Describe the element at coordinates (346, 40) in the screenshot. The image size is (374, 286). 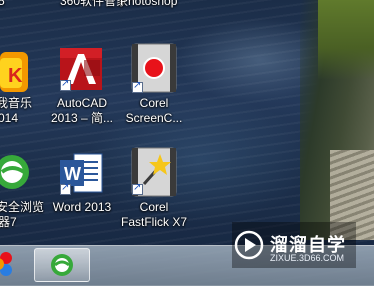
I see `grass-patch` at that location.